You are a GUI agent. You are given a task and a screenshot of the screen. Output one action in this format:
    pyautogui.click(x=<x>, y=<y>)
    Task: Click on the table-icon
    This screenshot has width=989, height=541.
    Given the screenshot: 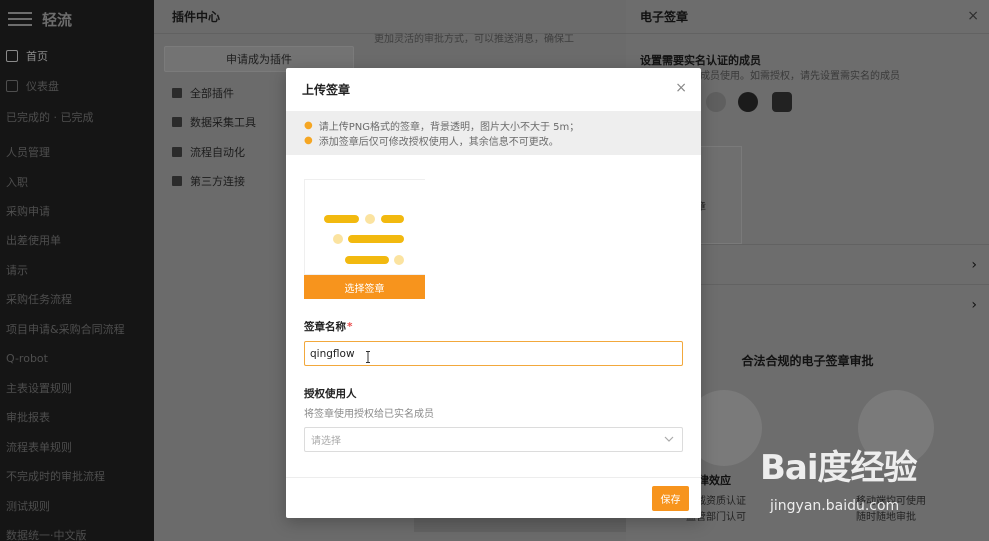 What is the action you would take?
    pyautogui.click(x=177, y=122)
    